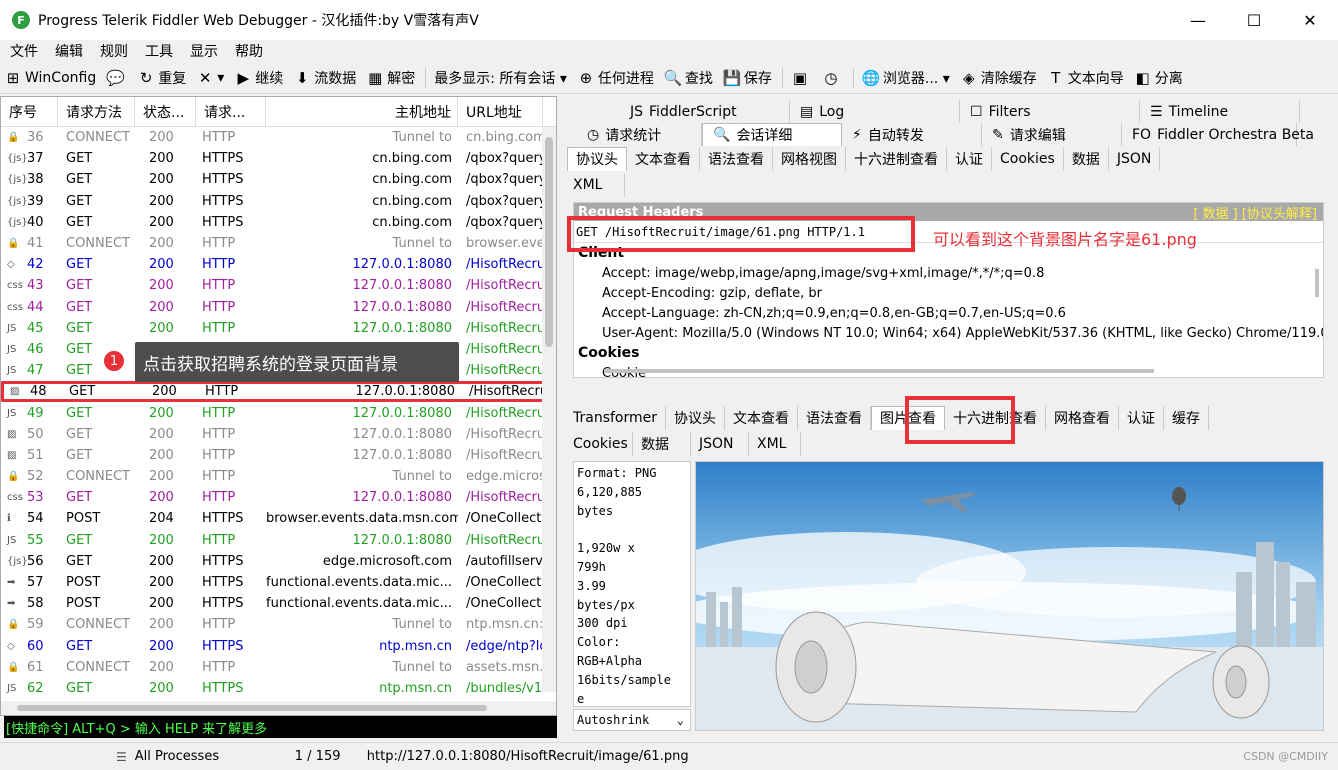 The width and height of the screenshot is (1338, 770). What do you see at coordinates (896, 158) in the screenshot?
I see `reqtabs-tab-4: 十六进制查看` at bounding box center [896, 158].